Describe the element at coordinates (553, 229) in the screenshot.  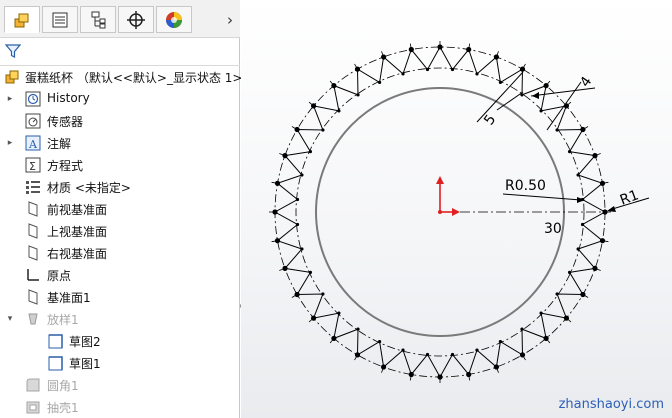
I see `dim-label-30: 30` at that location.